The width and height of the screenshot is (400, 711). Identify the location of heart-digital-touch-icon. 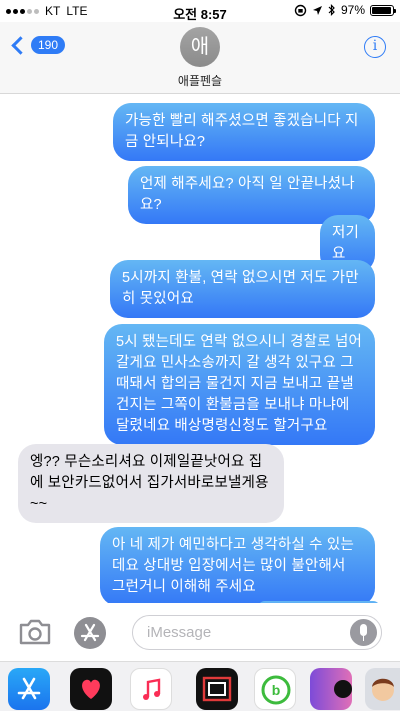
(91, 689).